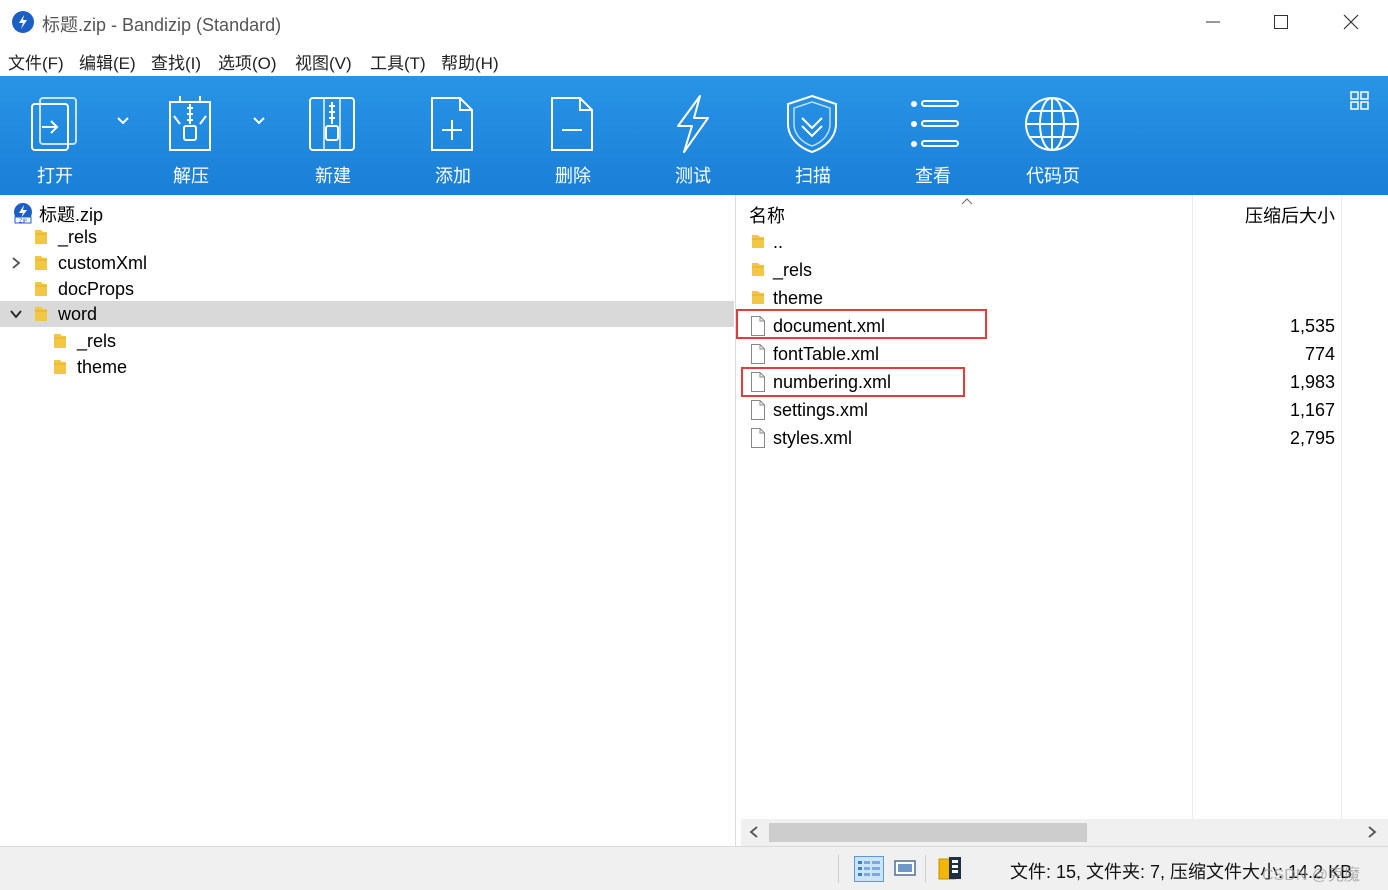  What do you see at coordinates (813, 438) in the screenshot?
I see `file-name: styles.xml` at bounding box center [813, 438].